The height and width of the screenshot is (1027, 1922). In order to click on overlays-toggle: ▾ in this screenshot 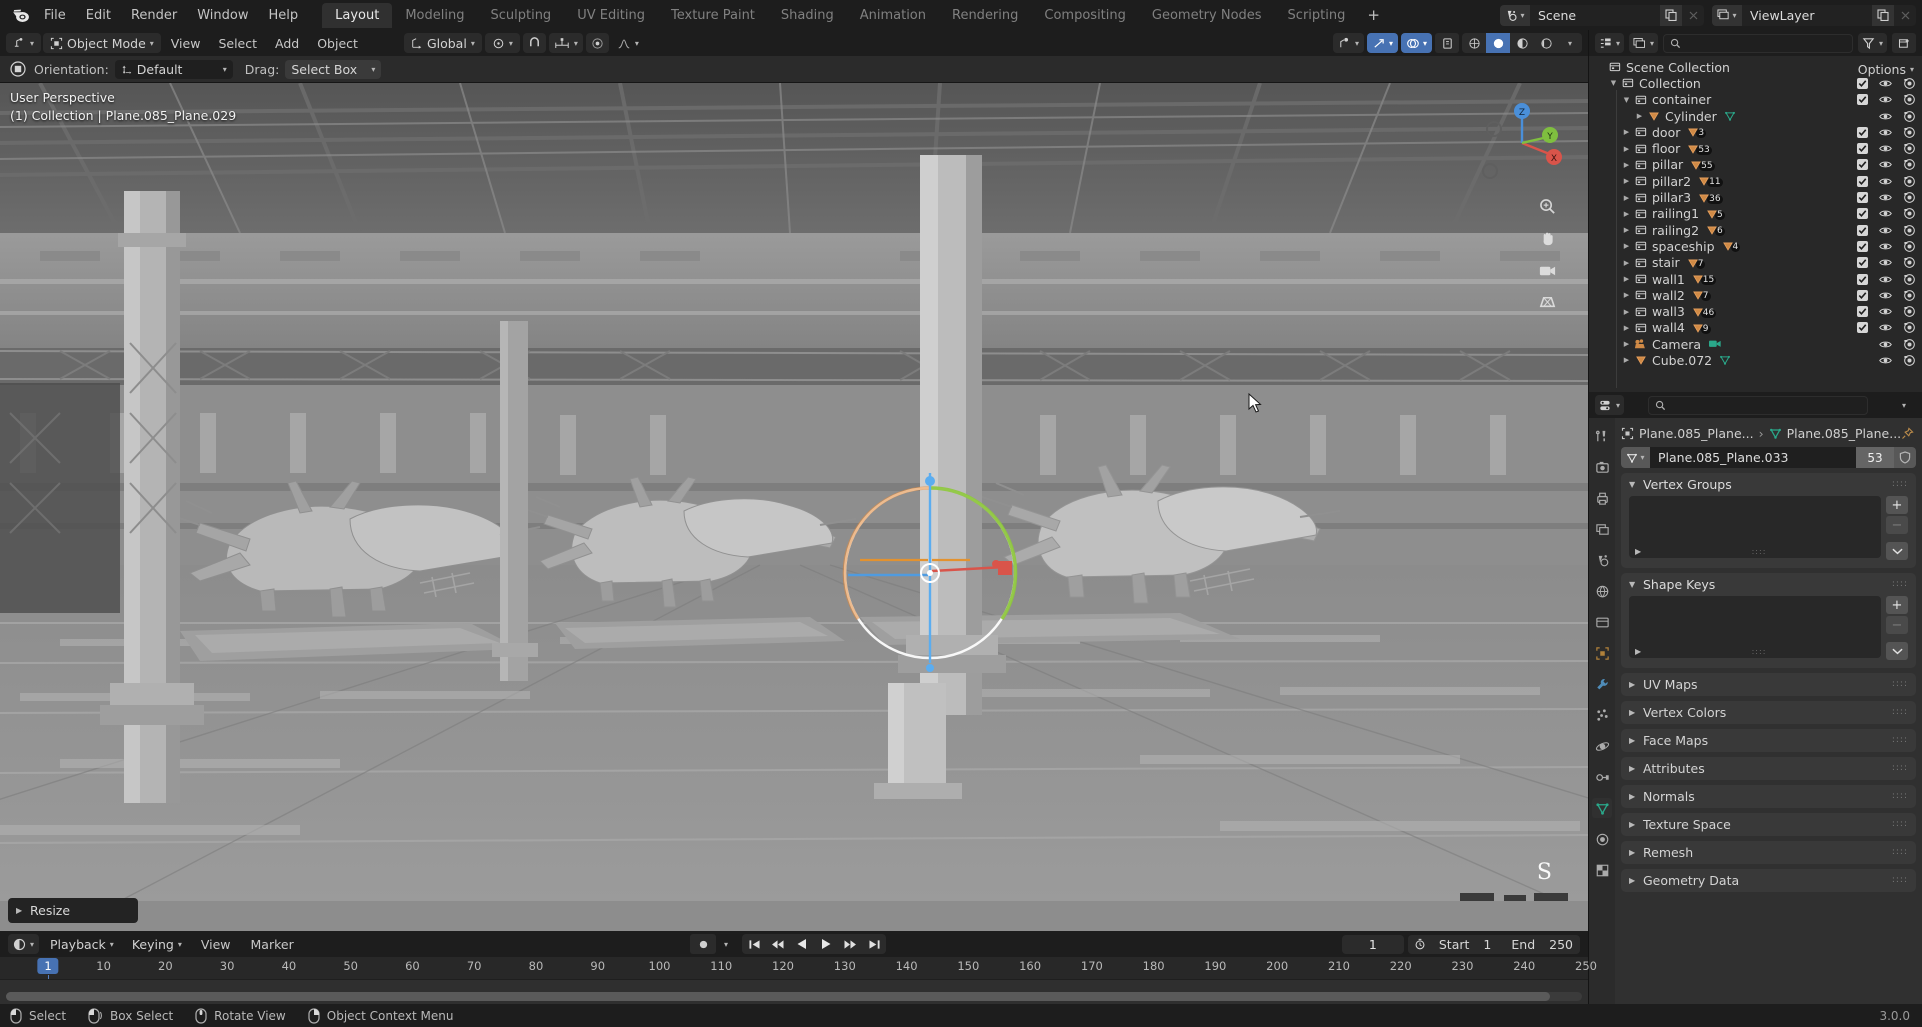, I will do `click(1416, 43)`.